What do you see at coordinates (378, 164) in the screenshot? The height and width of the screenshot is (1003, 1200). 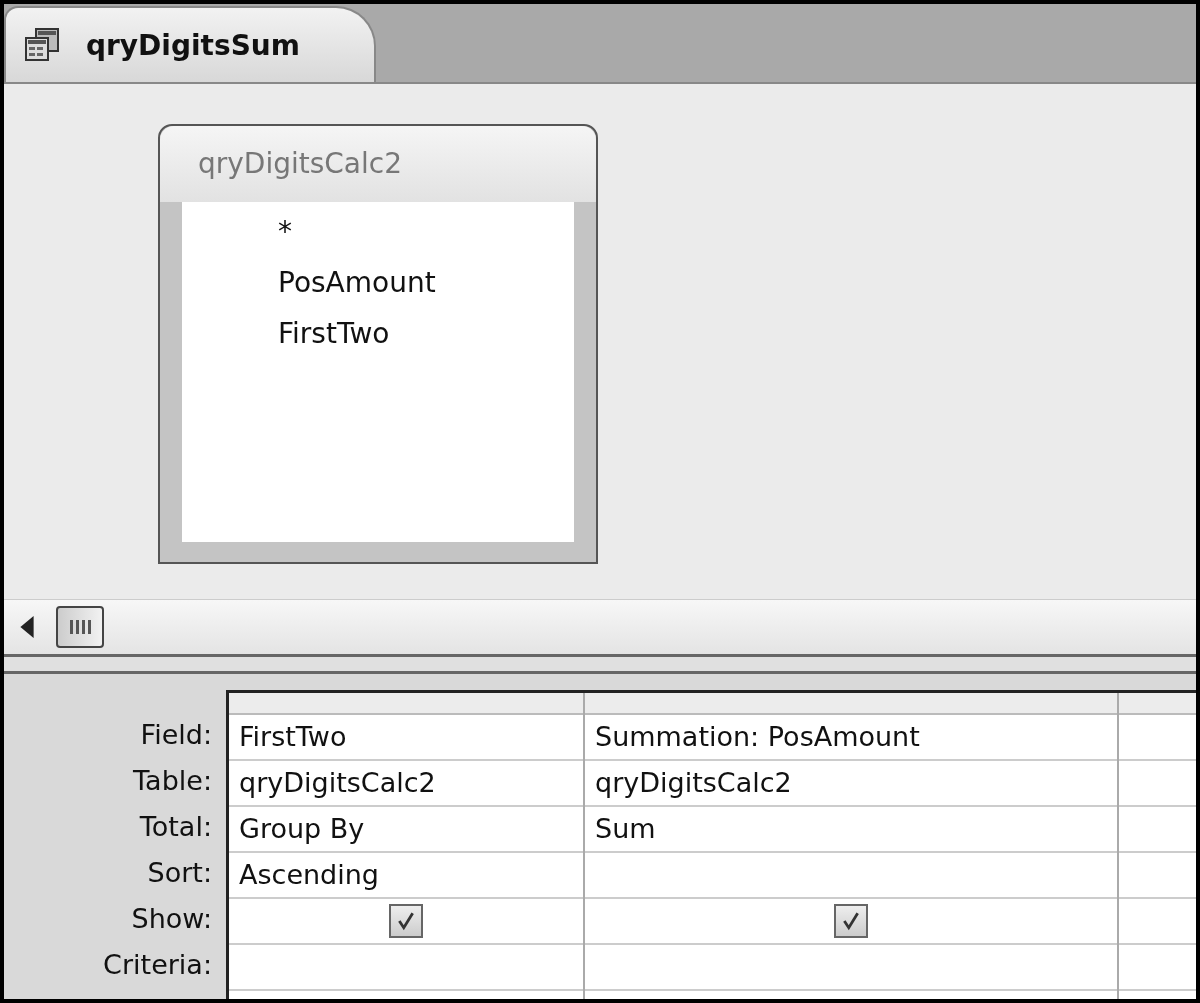 I see `table-title: qryDigitsCalc2` at bounding box center [378, 164].